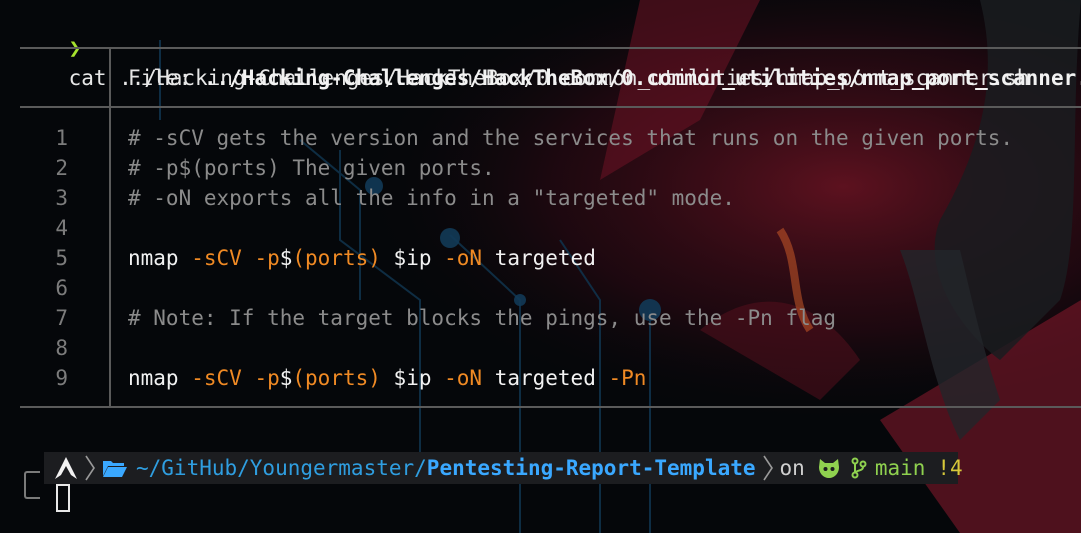  What do you see at coordinates (61, 348) in the screenshot?
I see `line-number: 8` at bounding box center [61, 348].